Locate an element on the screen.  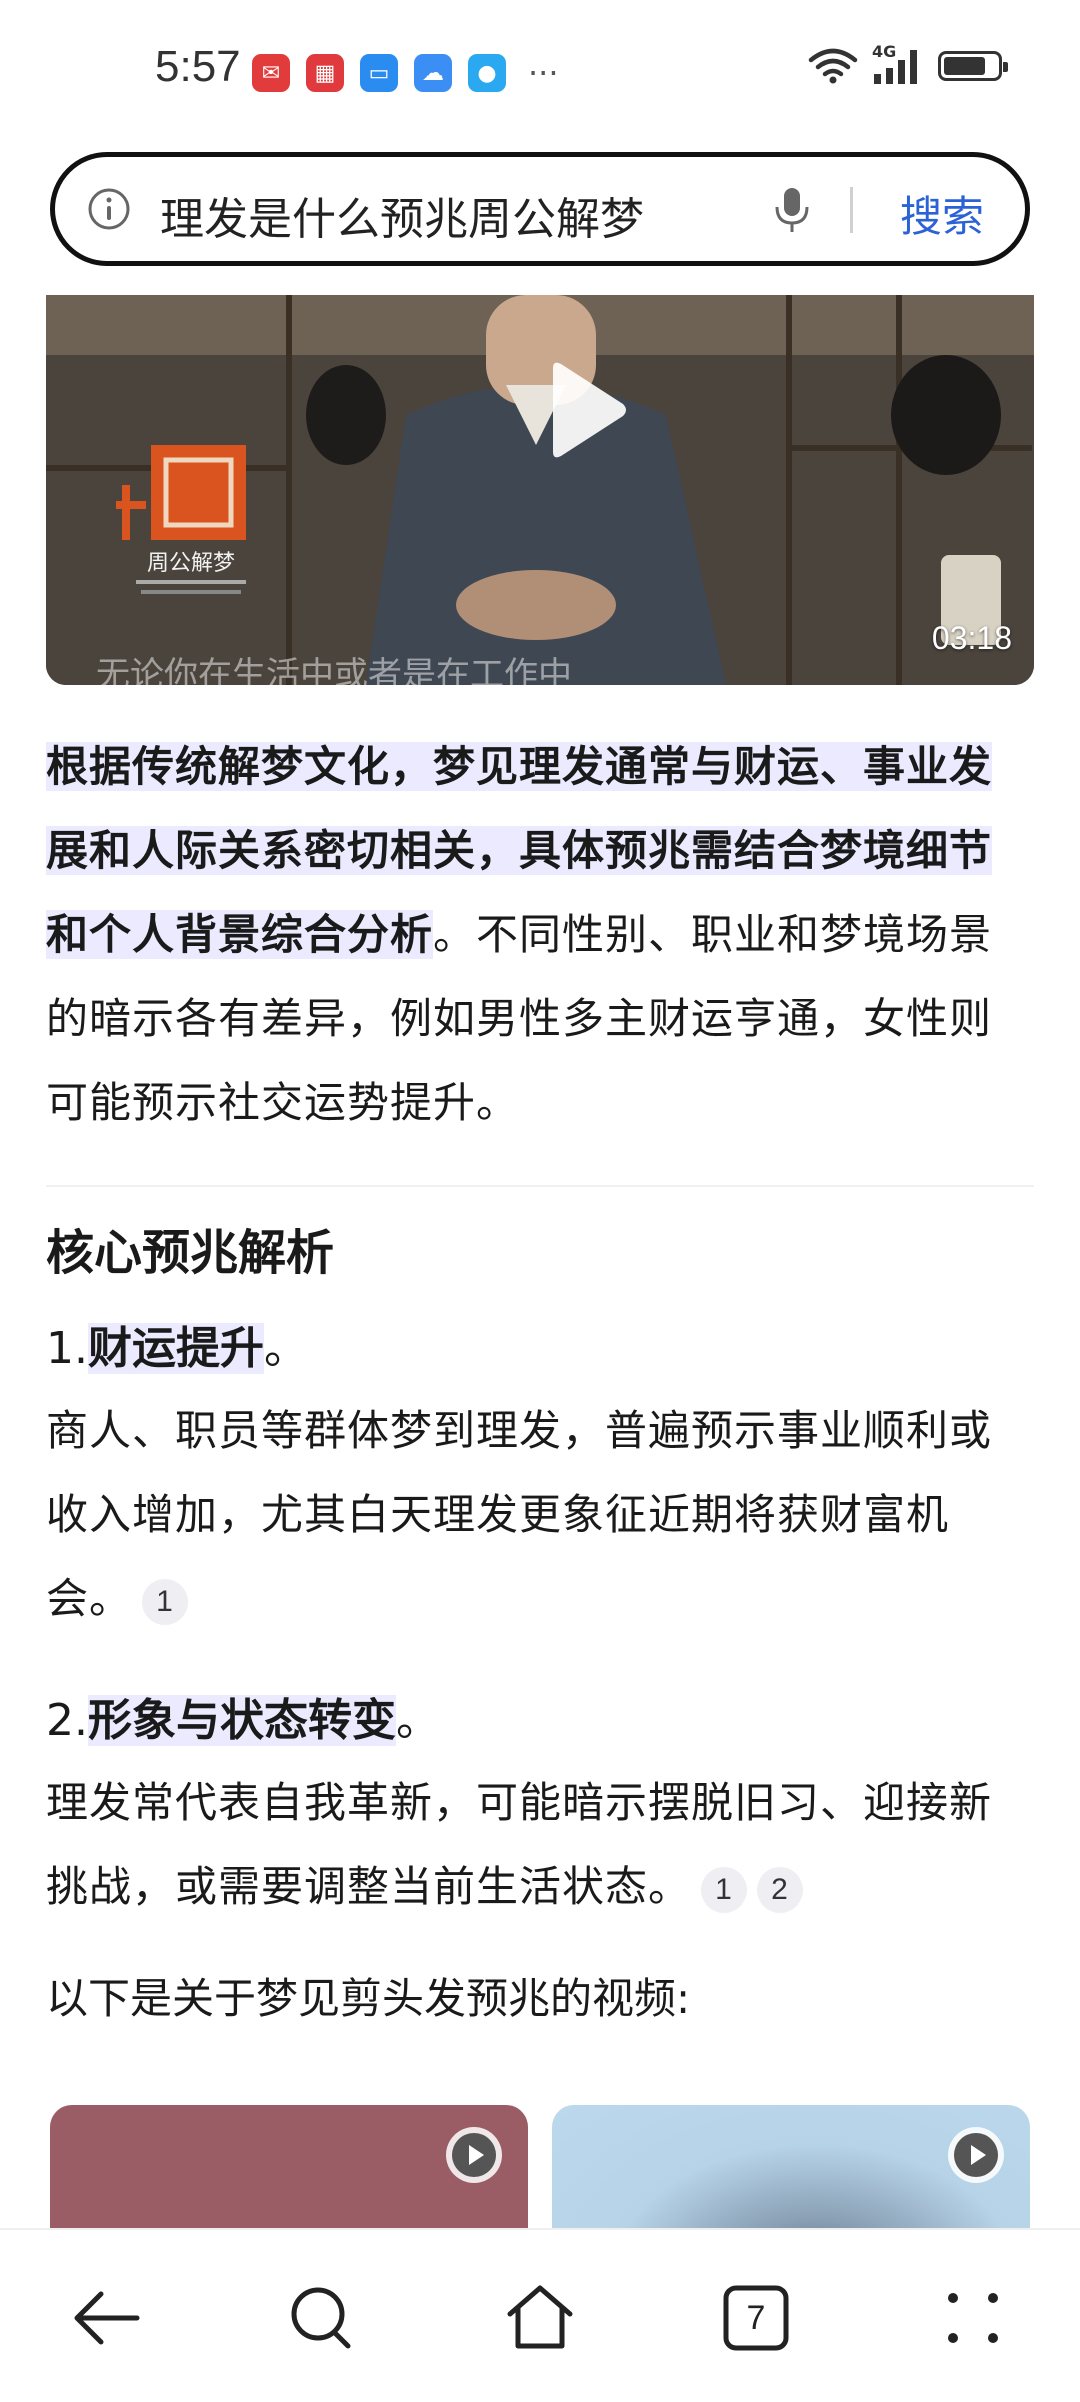
mail-app-icon: ✉ is located at coordinates (271, 73).